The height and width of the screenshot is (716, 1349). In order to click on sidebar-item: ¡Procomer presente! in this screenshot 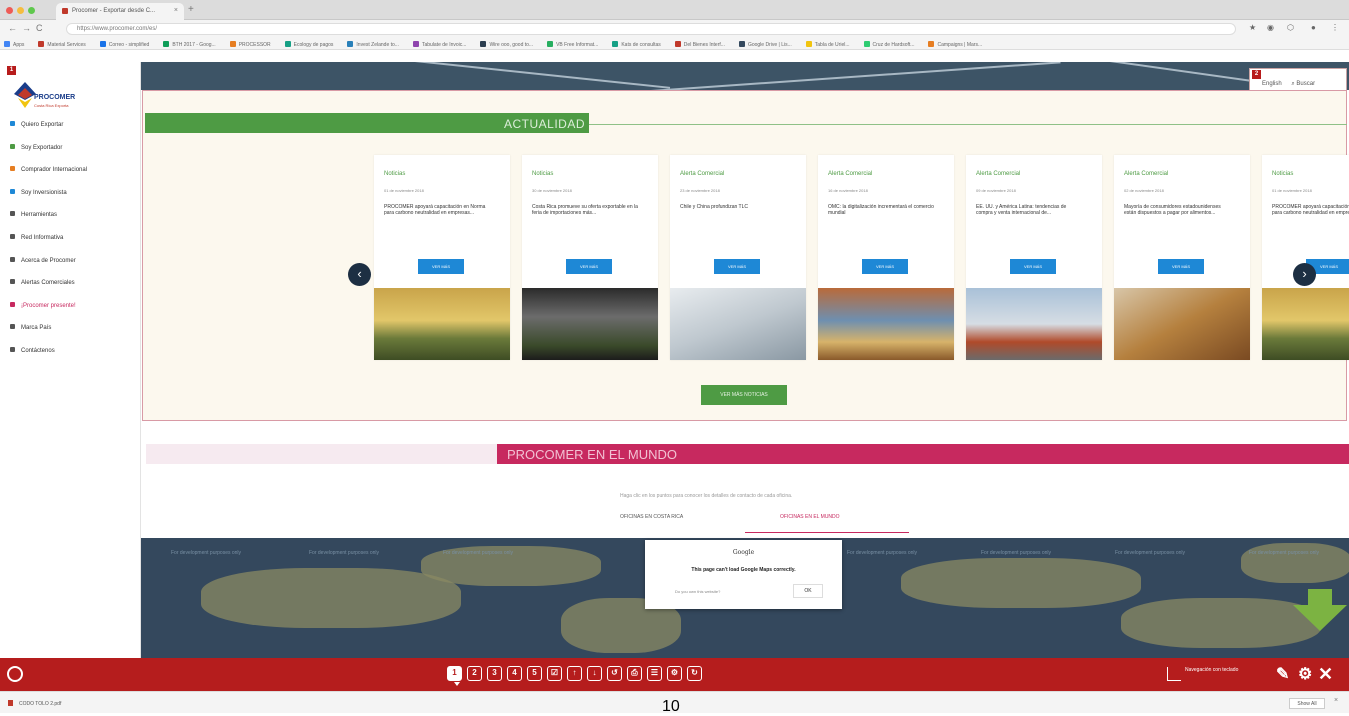, I will do `click(43, 307)`.